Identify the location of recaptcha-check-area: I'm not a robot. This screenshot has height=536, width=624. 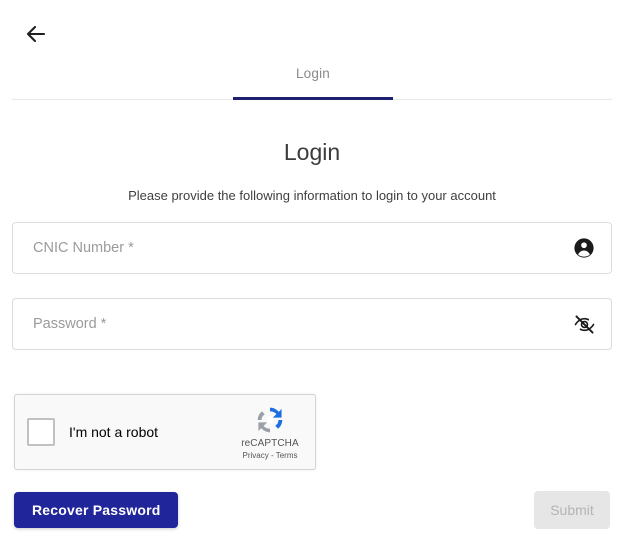
(125, 432).